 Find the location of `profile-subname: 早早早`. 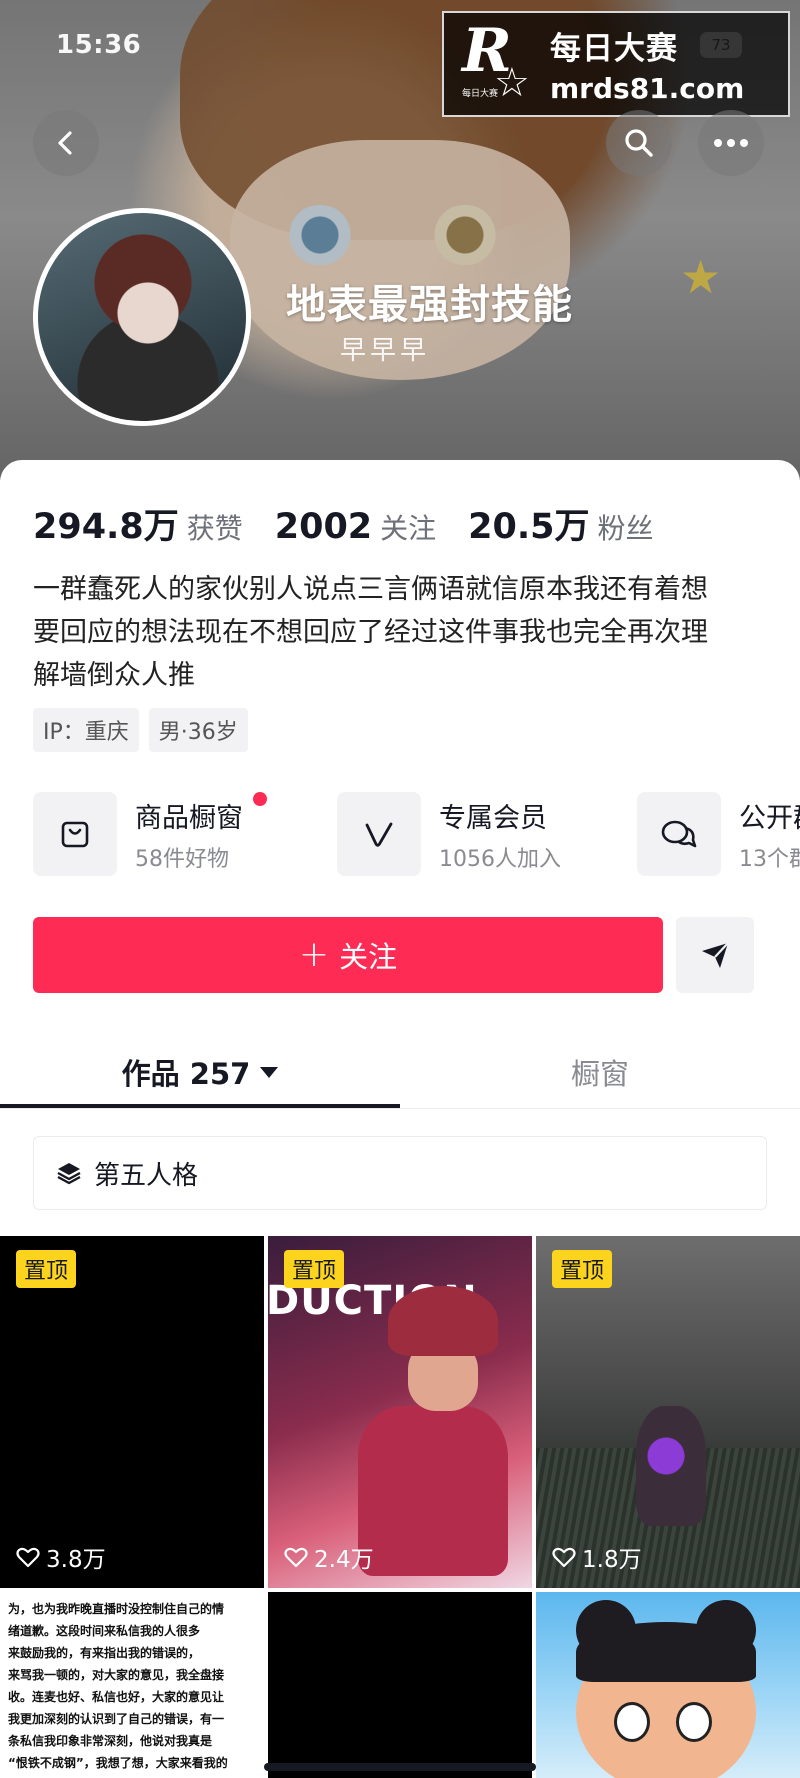

profile-subname: 早早早 is located at coordinates (385, 351).